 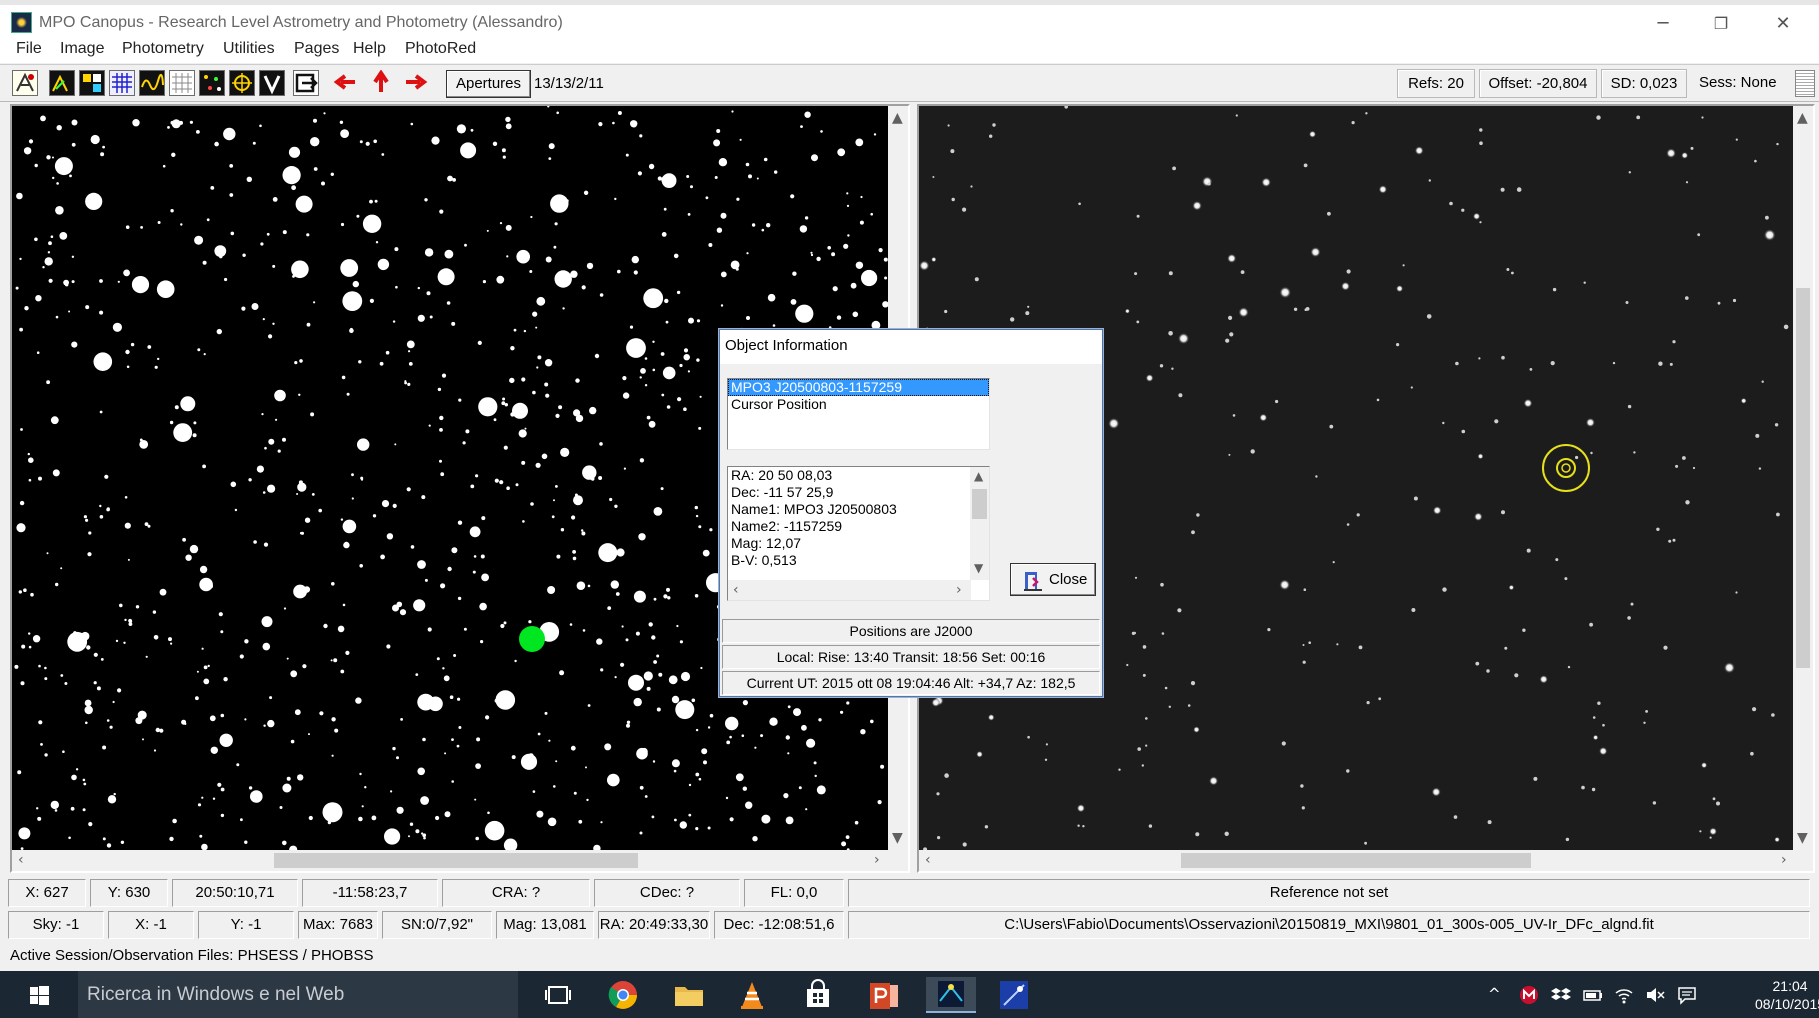 I want to click on close-dialog-button: Close, so click(x=1053, y=579).